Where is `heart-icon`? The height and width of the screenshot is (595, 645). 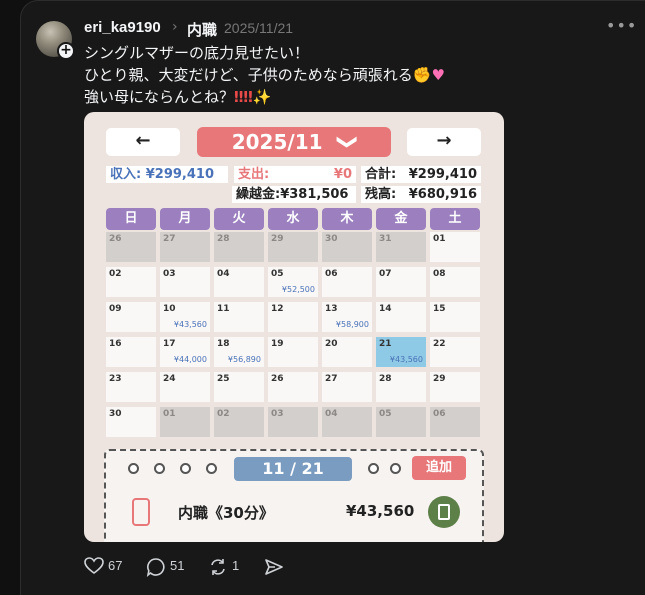 heart-icon is located at coordinates (94, 565).